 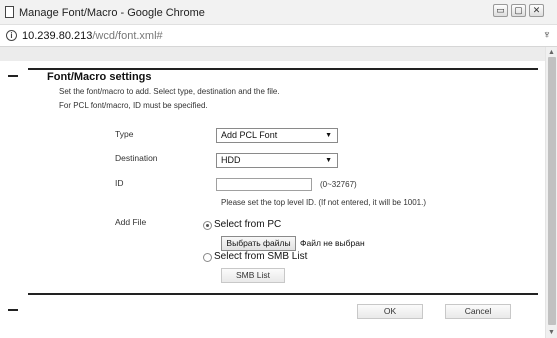 I want to click on url: 10.239.80.213/wcd/font.xml#, so click(x=92, y=36).